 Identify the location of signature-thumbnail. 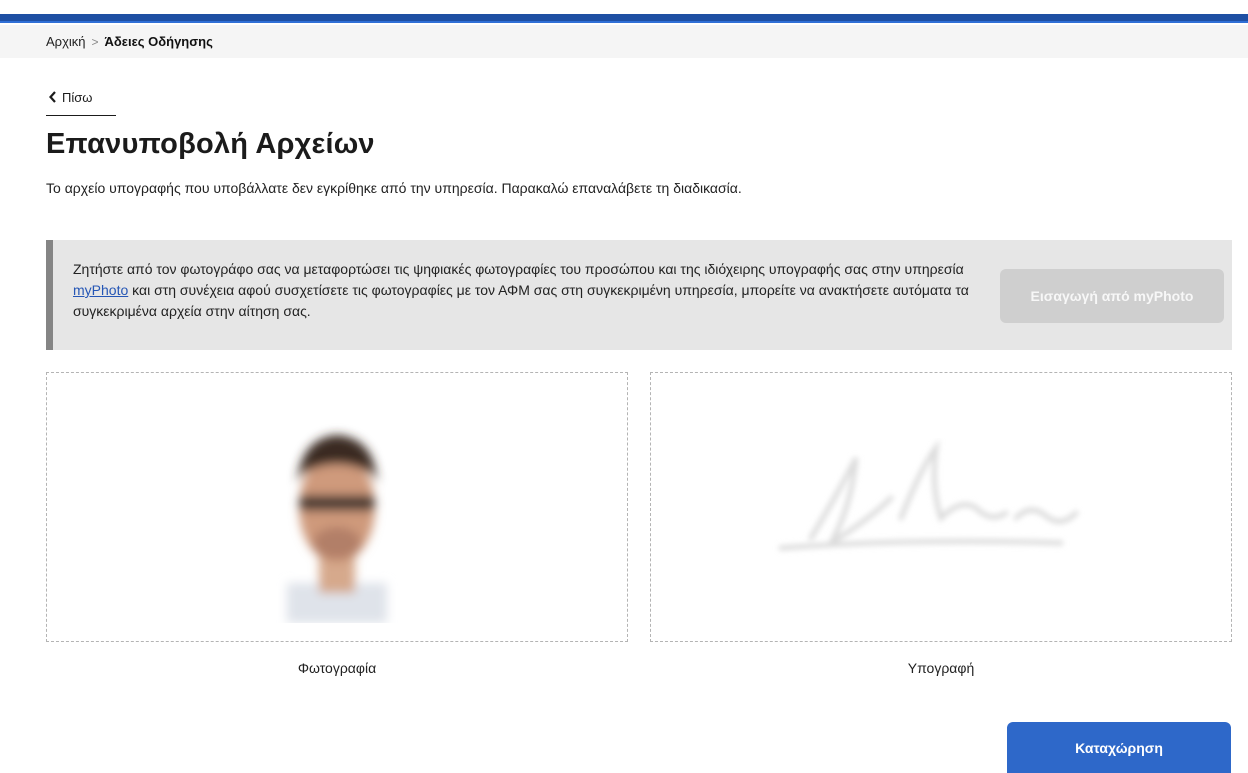
(928, 494).